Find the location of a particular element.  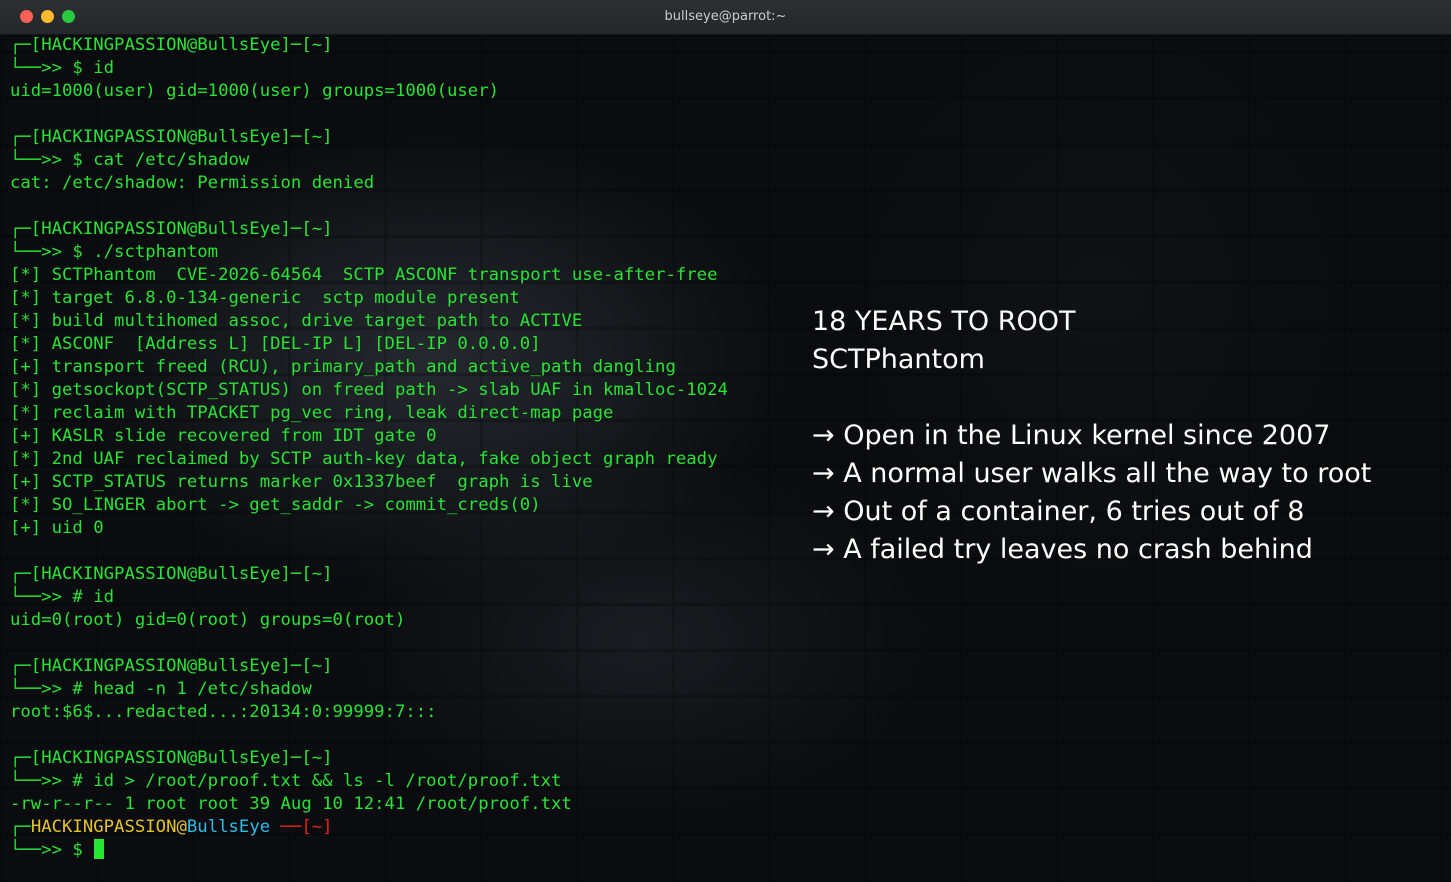

window-title: bullseye@parrot:~ is located at coordinates (725, 16).